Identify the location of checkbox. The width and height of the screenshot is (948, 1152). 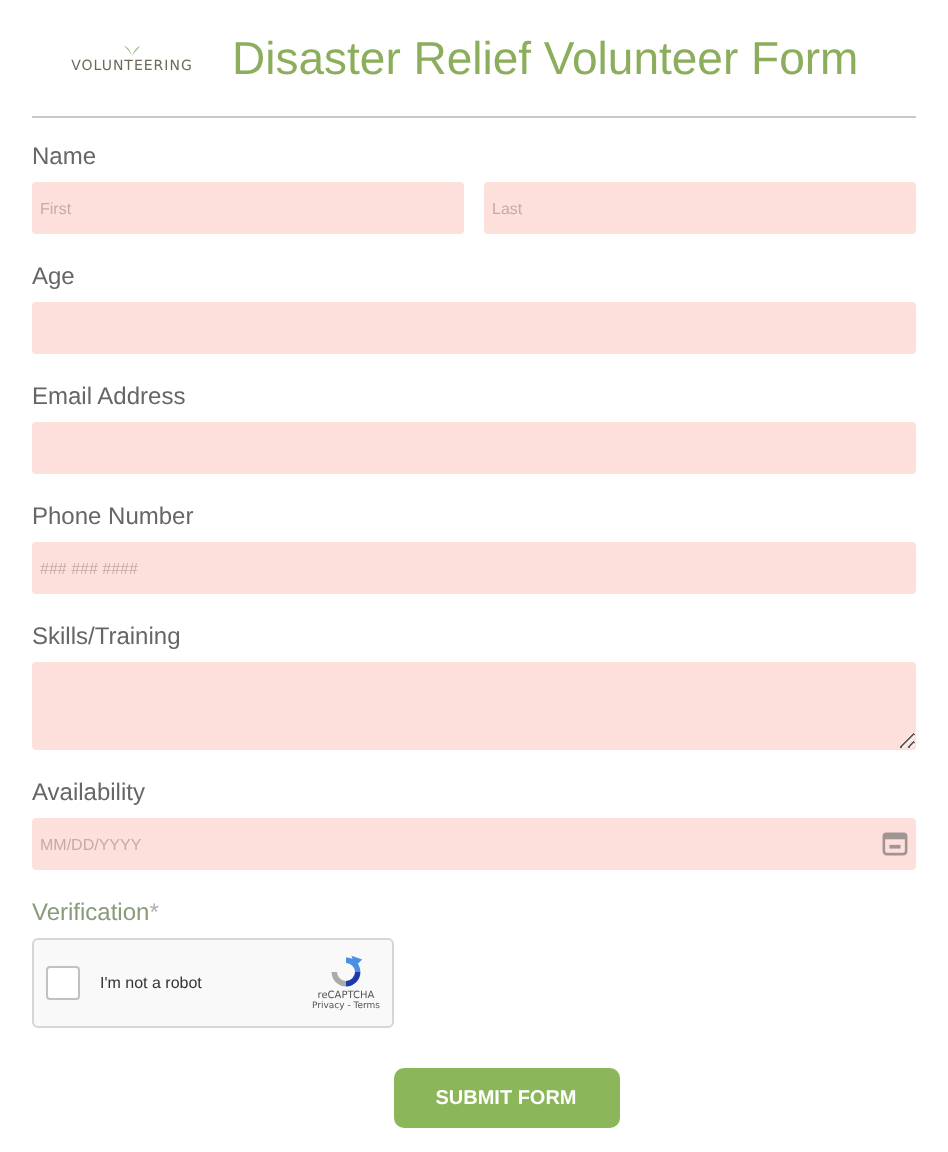
(63, 983).